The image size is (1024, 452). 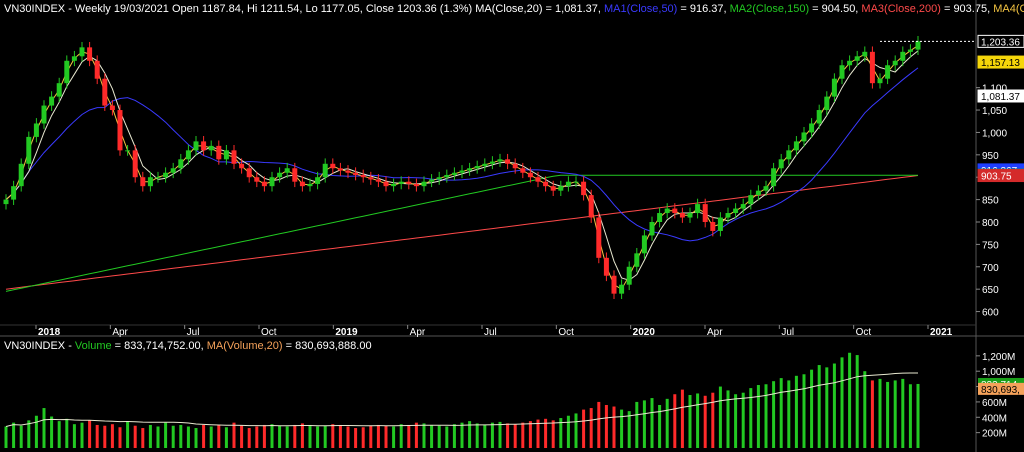 What do you see at coordinates (998, 372) in the screenshot?
I see `volume-tick-label: 1,000M` at bounding box center [998, 372].